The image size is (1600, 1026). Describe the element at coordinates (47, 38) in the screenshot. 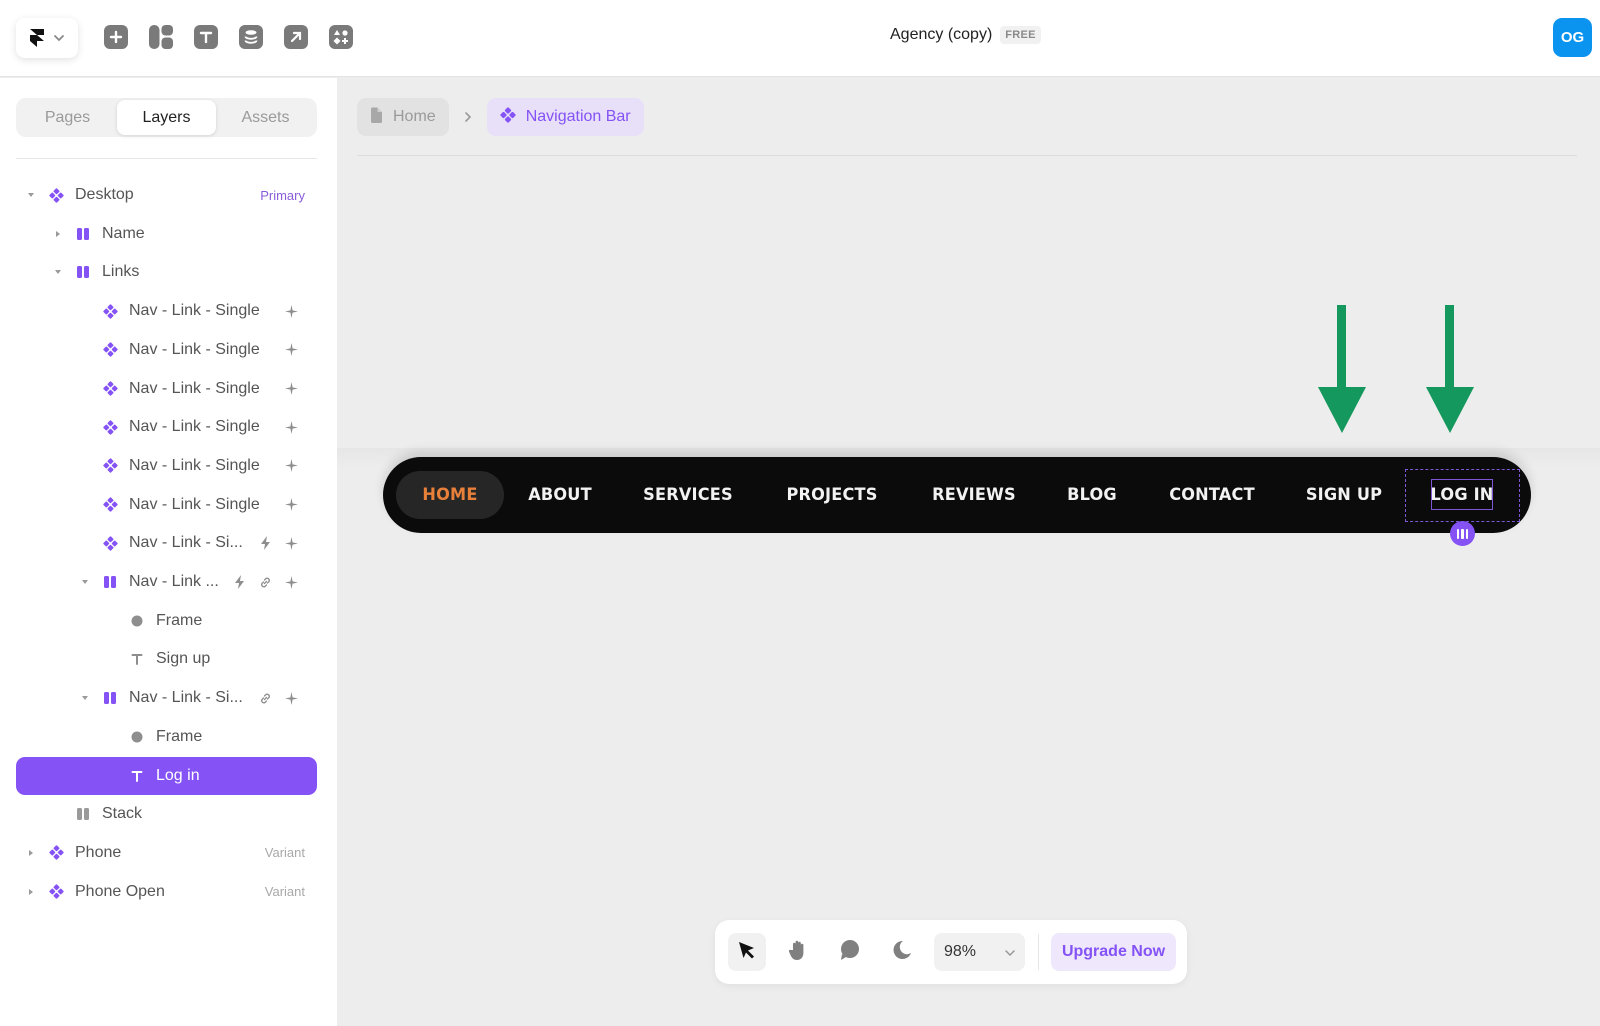

I see `app-menu-button` at that location.